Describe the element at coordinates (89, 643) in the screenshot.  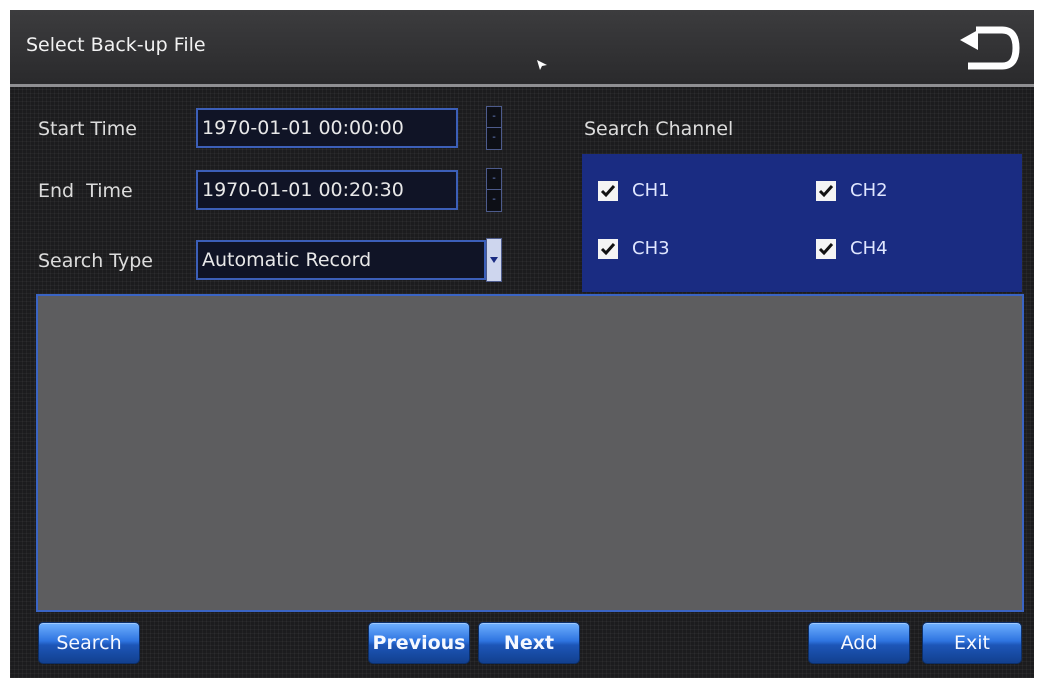
I see `search-button: Search` at that location.